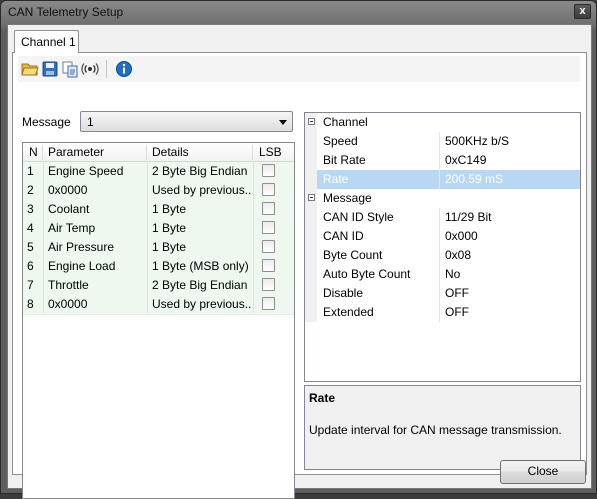  I want to click on tab-channel-1: Channel 1, so click(46, 41).